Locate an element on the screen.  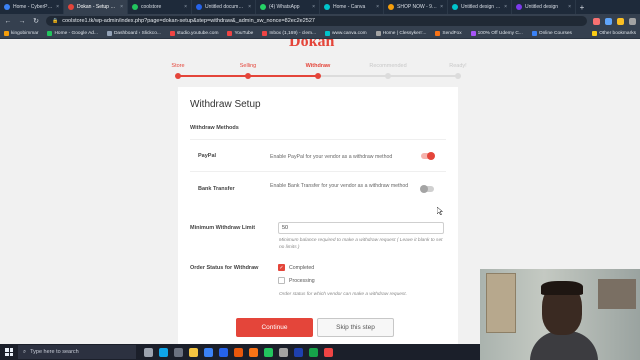
chrome-active-icon is located at coordinates (328, 352).